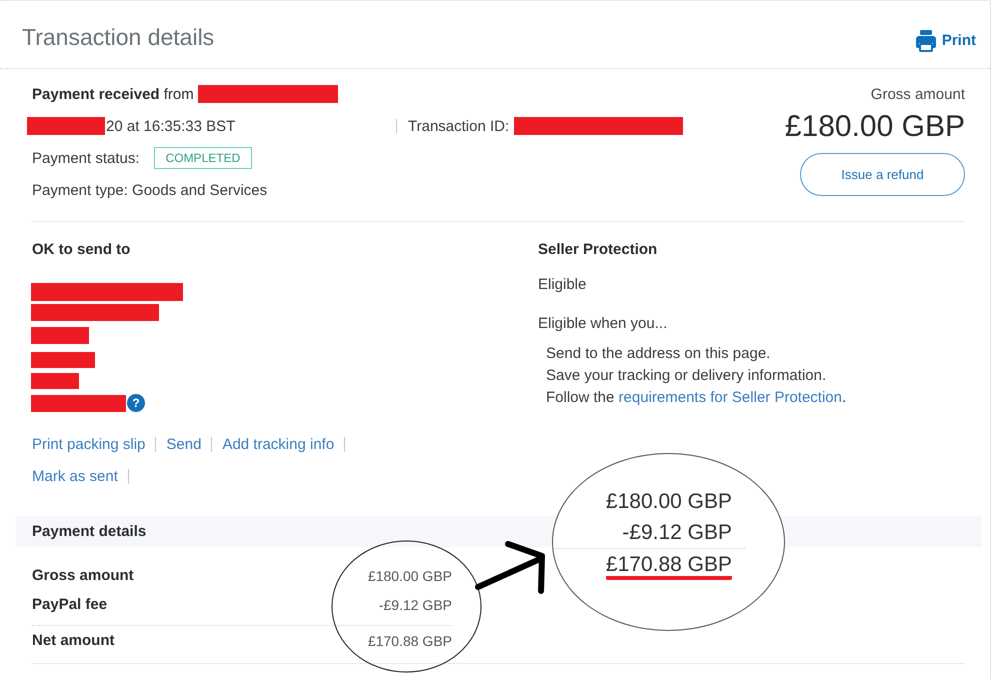  What do you see at coordinates (677, 532) in the screenshot?
I see `callout-amount: -£9.12 GBP` at bounding box center [677, 532].